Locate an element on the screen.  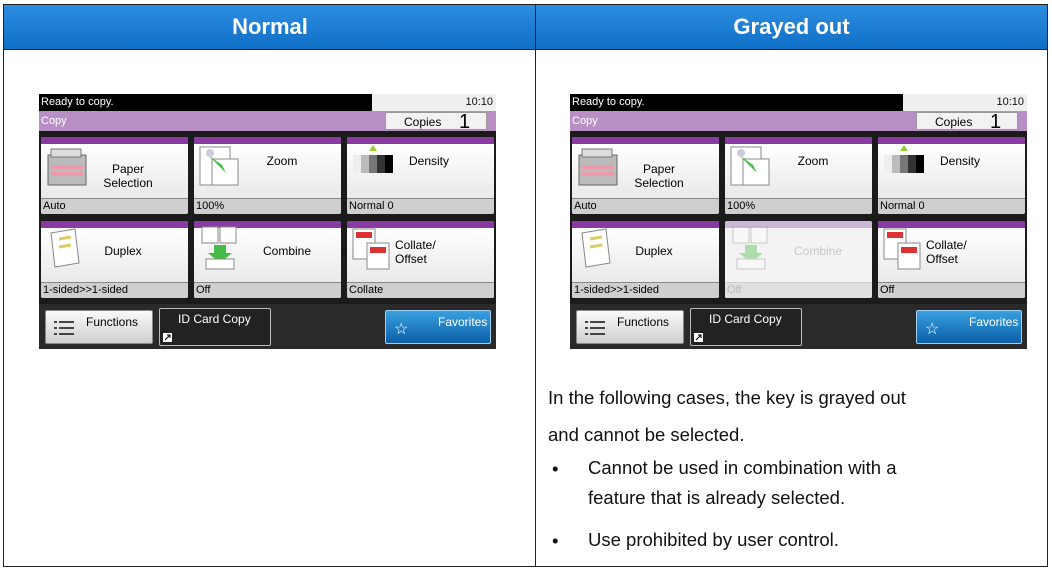
bullet-1-line-2: feature that is already selected. is located at coordinates (717, 497).